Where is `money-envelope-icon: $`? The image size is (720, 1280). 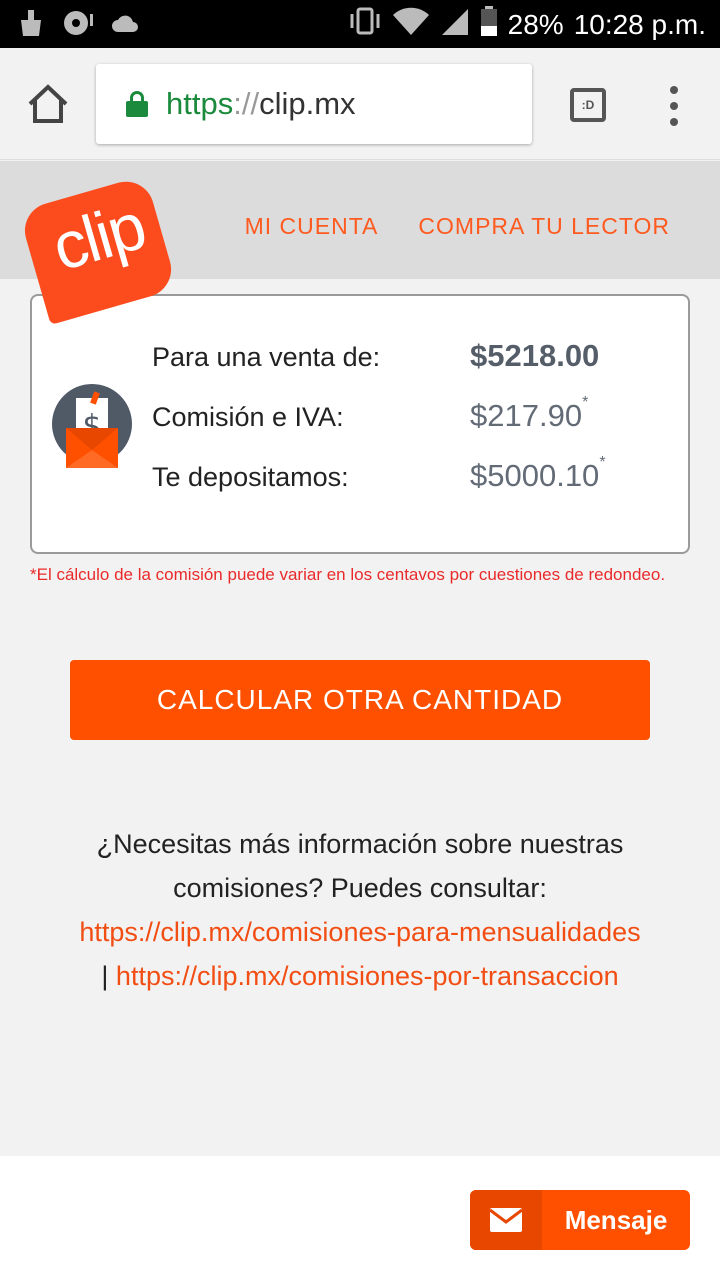 money-envelope-icon: $ is located at coordinates (94, 426).